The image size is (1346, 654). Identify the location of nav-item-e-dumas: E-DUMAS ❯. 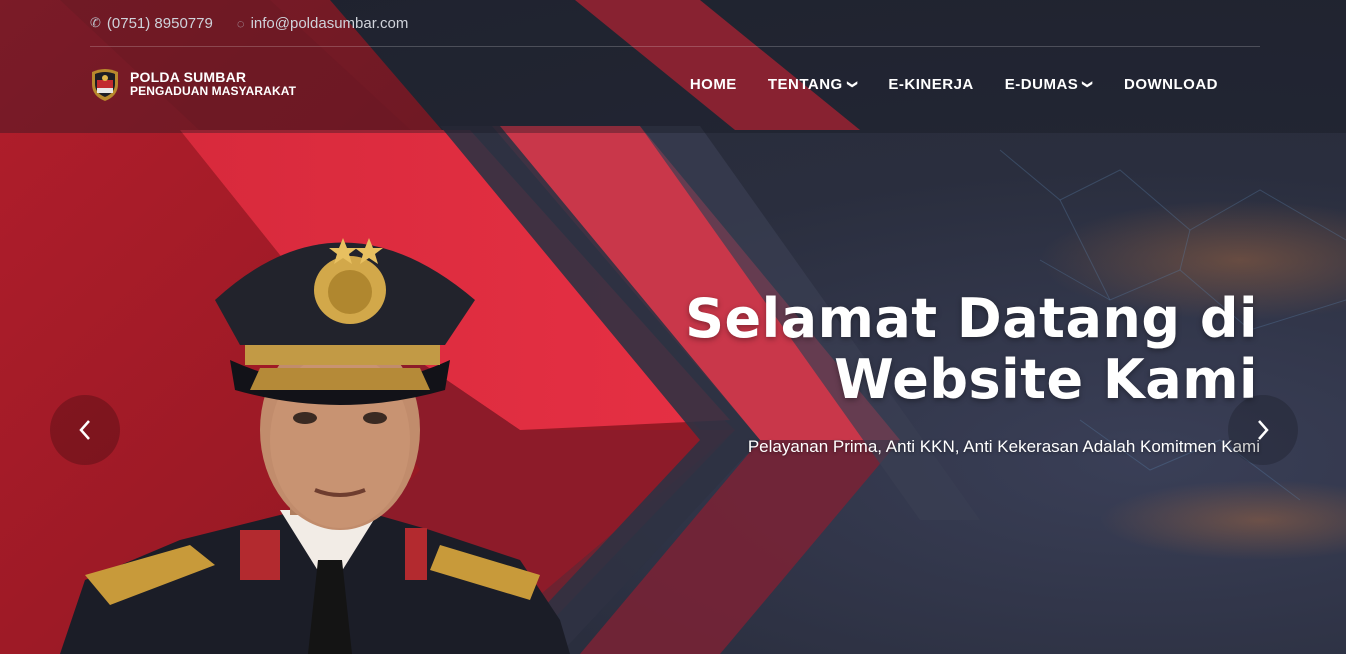
(1049, 84).